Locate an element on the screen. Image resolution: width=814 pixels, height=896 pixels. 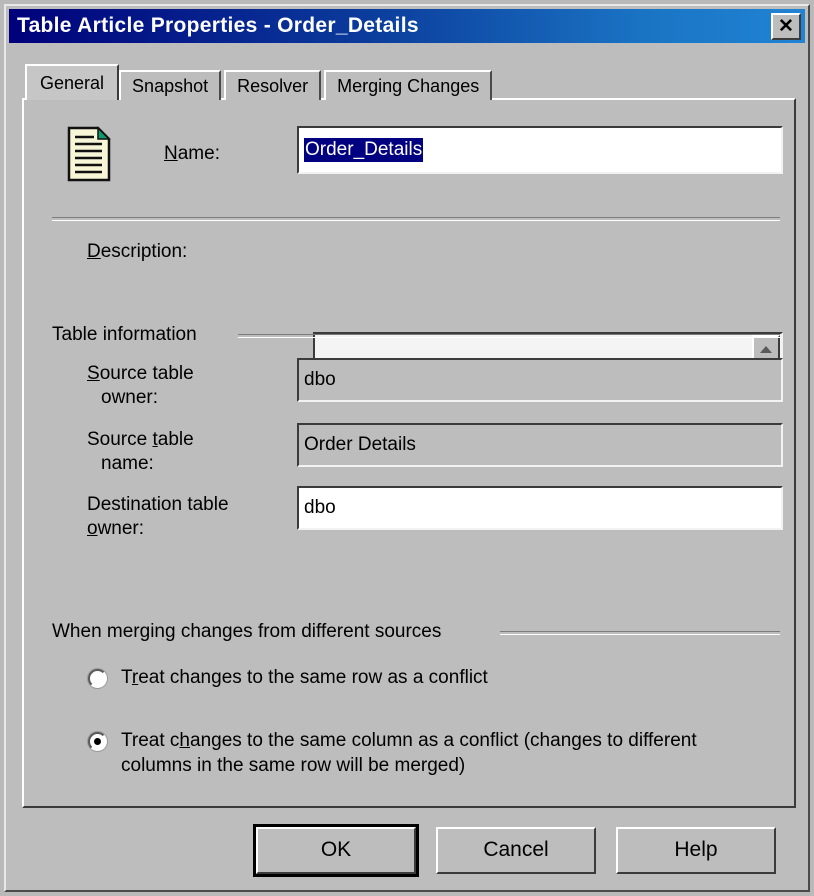
destination-table-owner-label-pre: Destination table is located at coordinates (158, 504).